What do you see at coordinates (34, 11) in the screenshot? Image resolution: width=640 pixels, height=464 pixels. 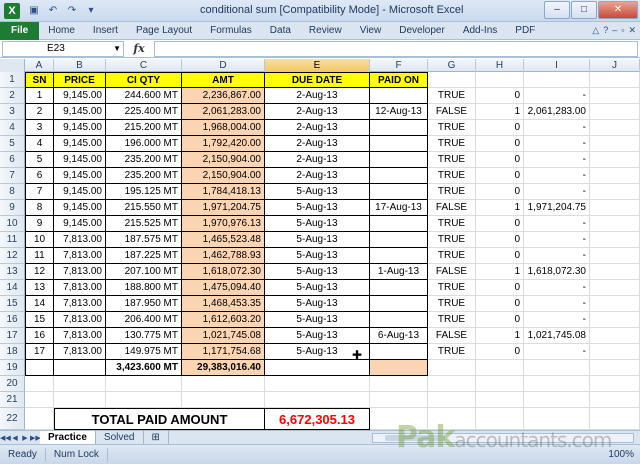 I see `save-icon: ▣` at bounding box center [34, 11].